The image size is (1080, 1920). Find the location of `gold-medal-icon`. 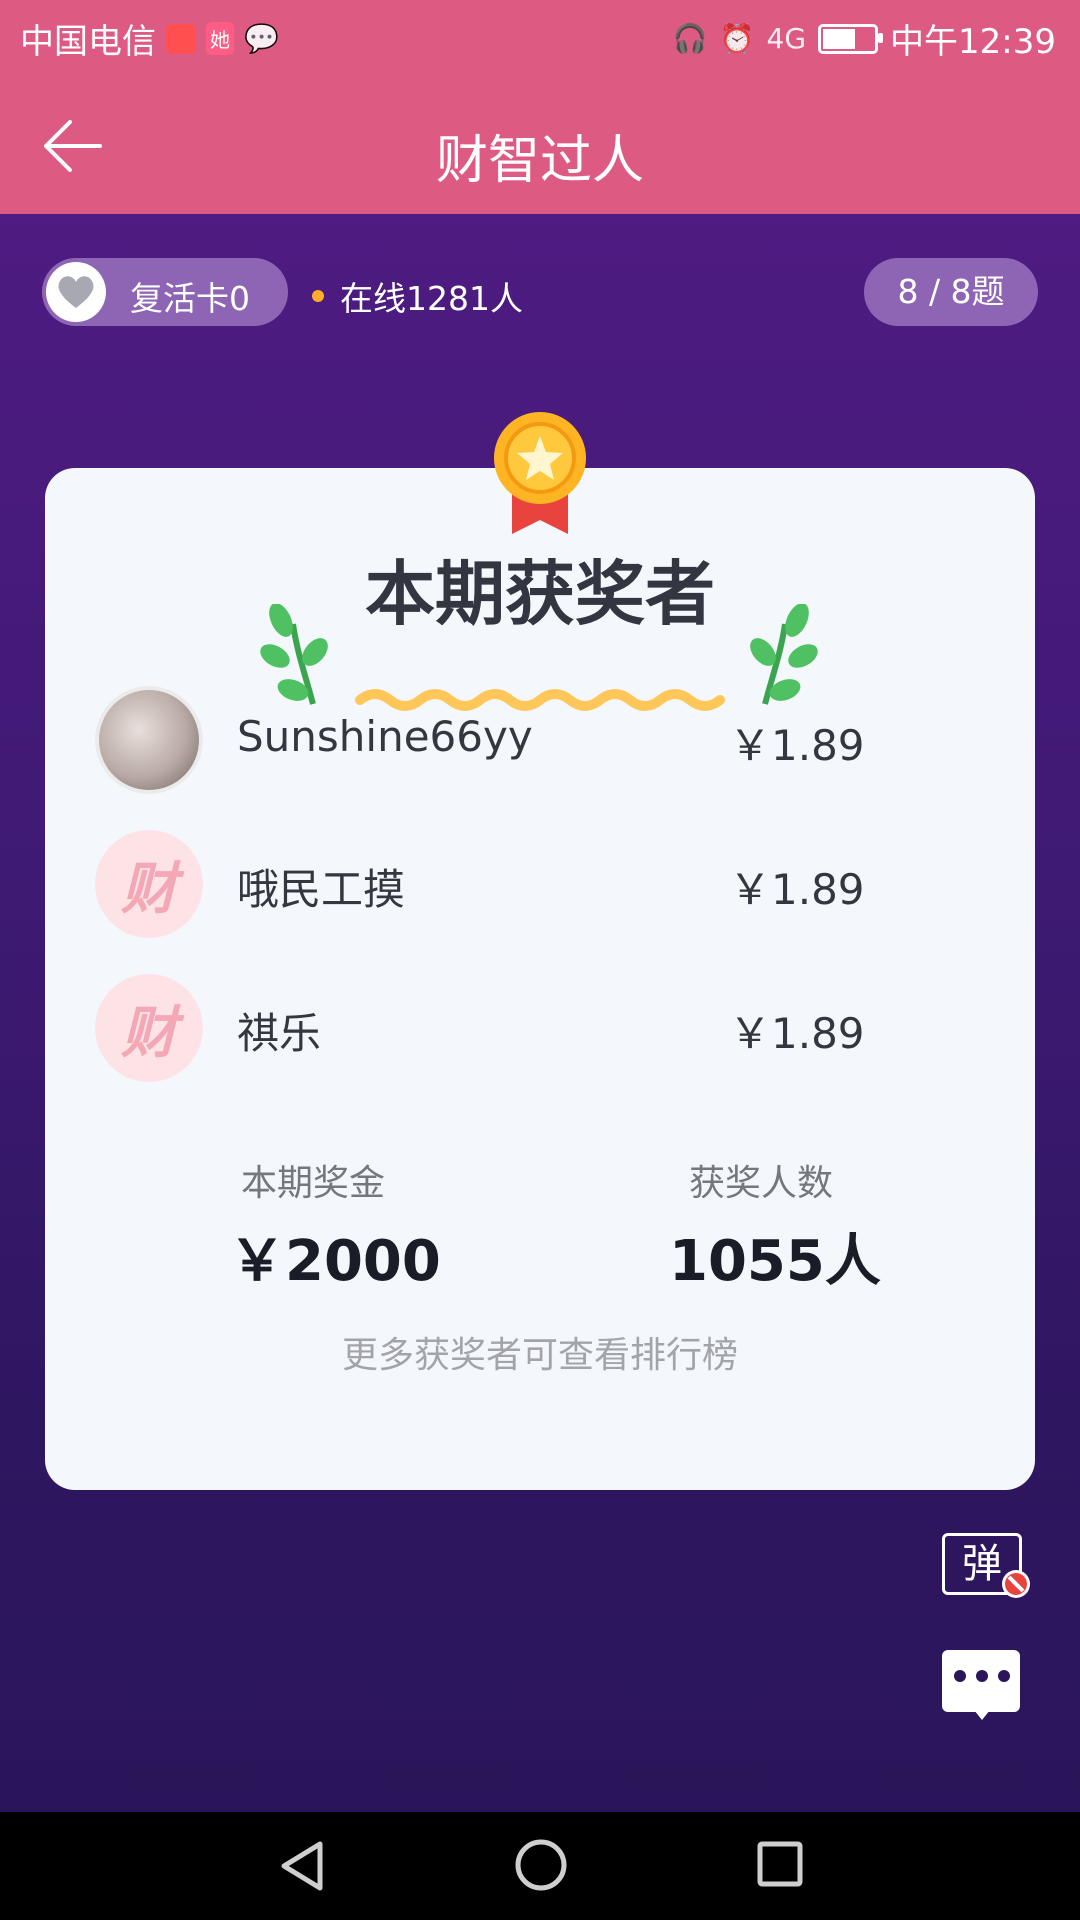

gold-medal-icon is located at coordinates (540, 473).